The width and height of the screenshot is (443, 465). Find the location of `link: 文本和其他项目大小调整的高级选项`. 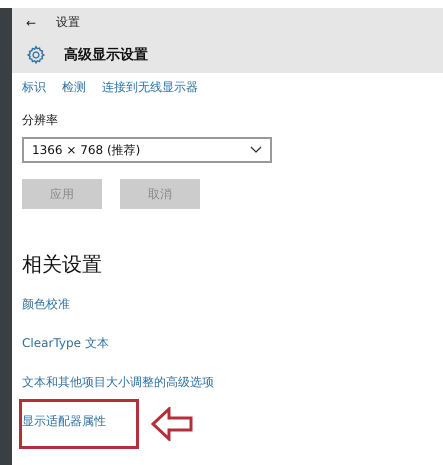

link: 文本和其他项目大小调整的高级选项 is located at coordinates (118, 382).